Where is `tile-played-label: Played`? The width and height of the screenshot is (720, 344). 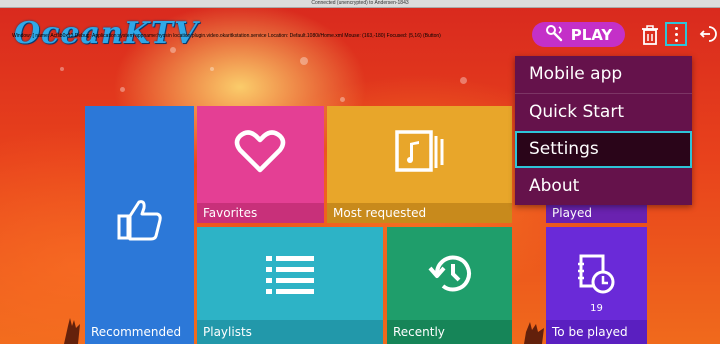 tile-played-label: Played is located at coordinates (596, 213).